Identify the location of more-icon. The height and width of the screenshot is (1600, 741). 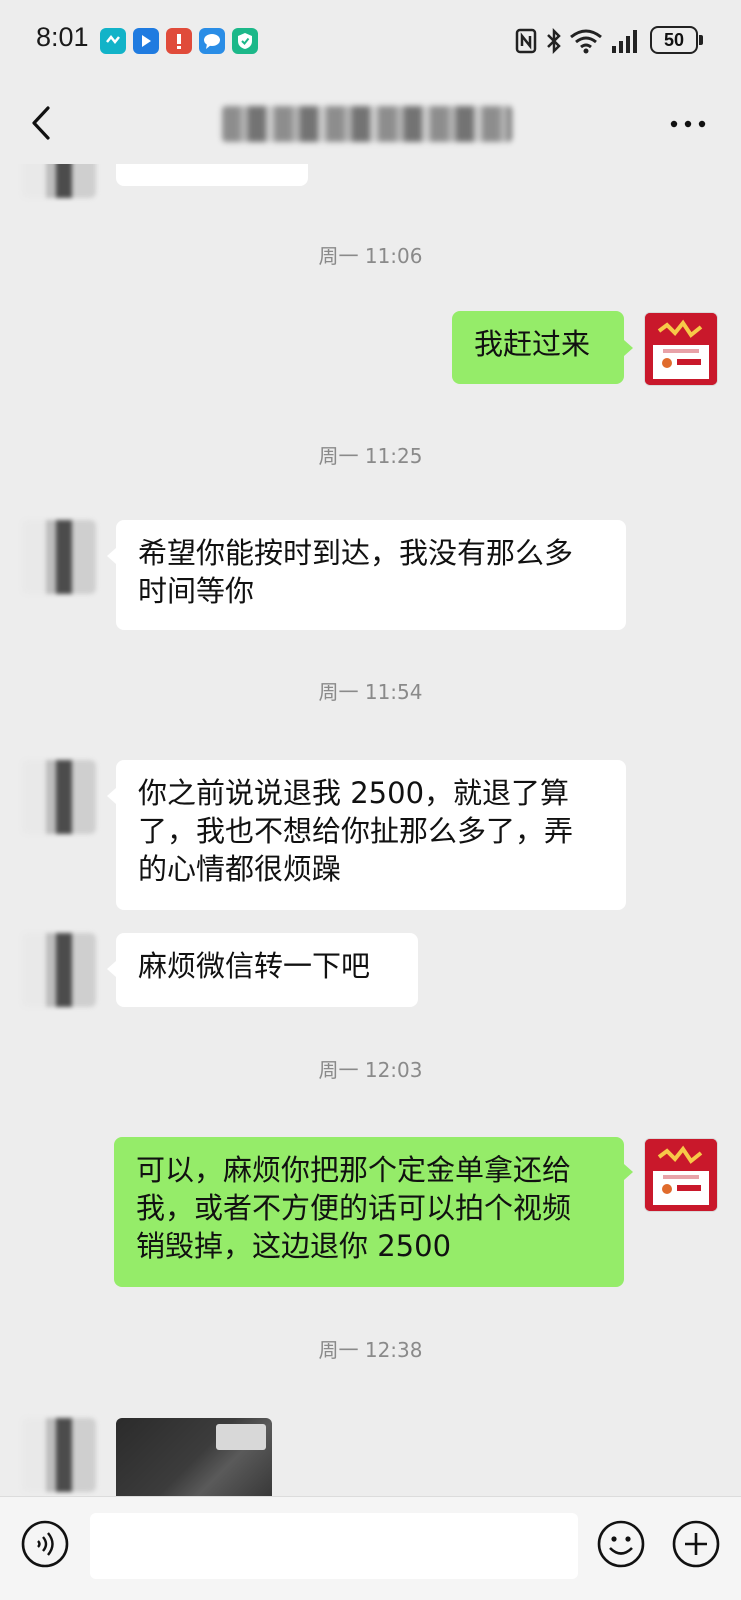
(688, 124).